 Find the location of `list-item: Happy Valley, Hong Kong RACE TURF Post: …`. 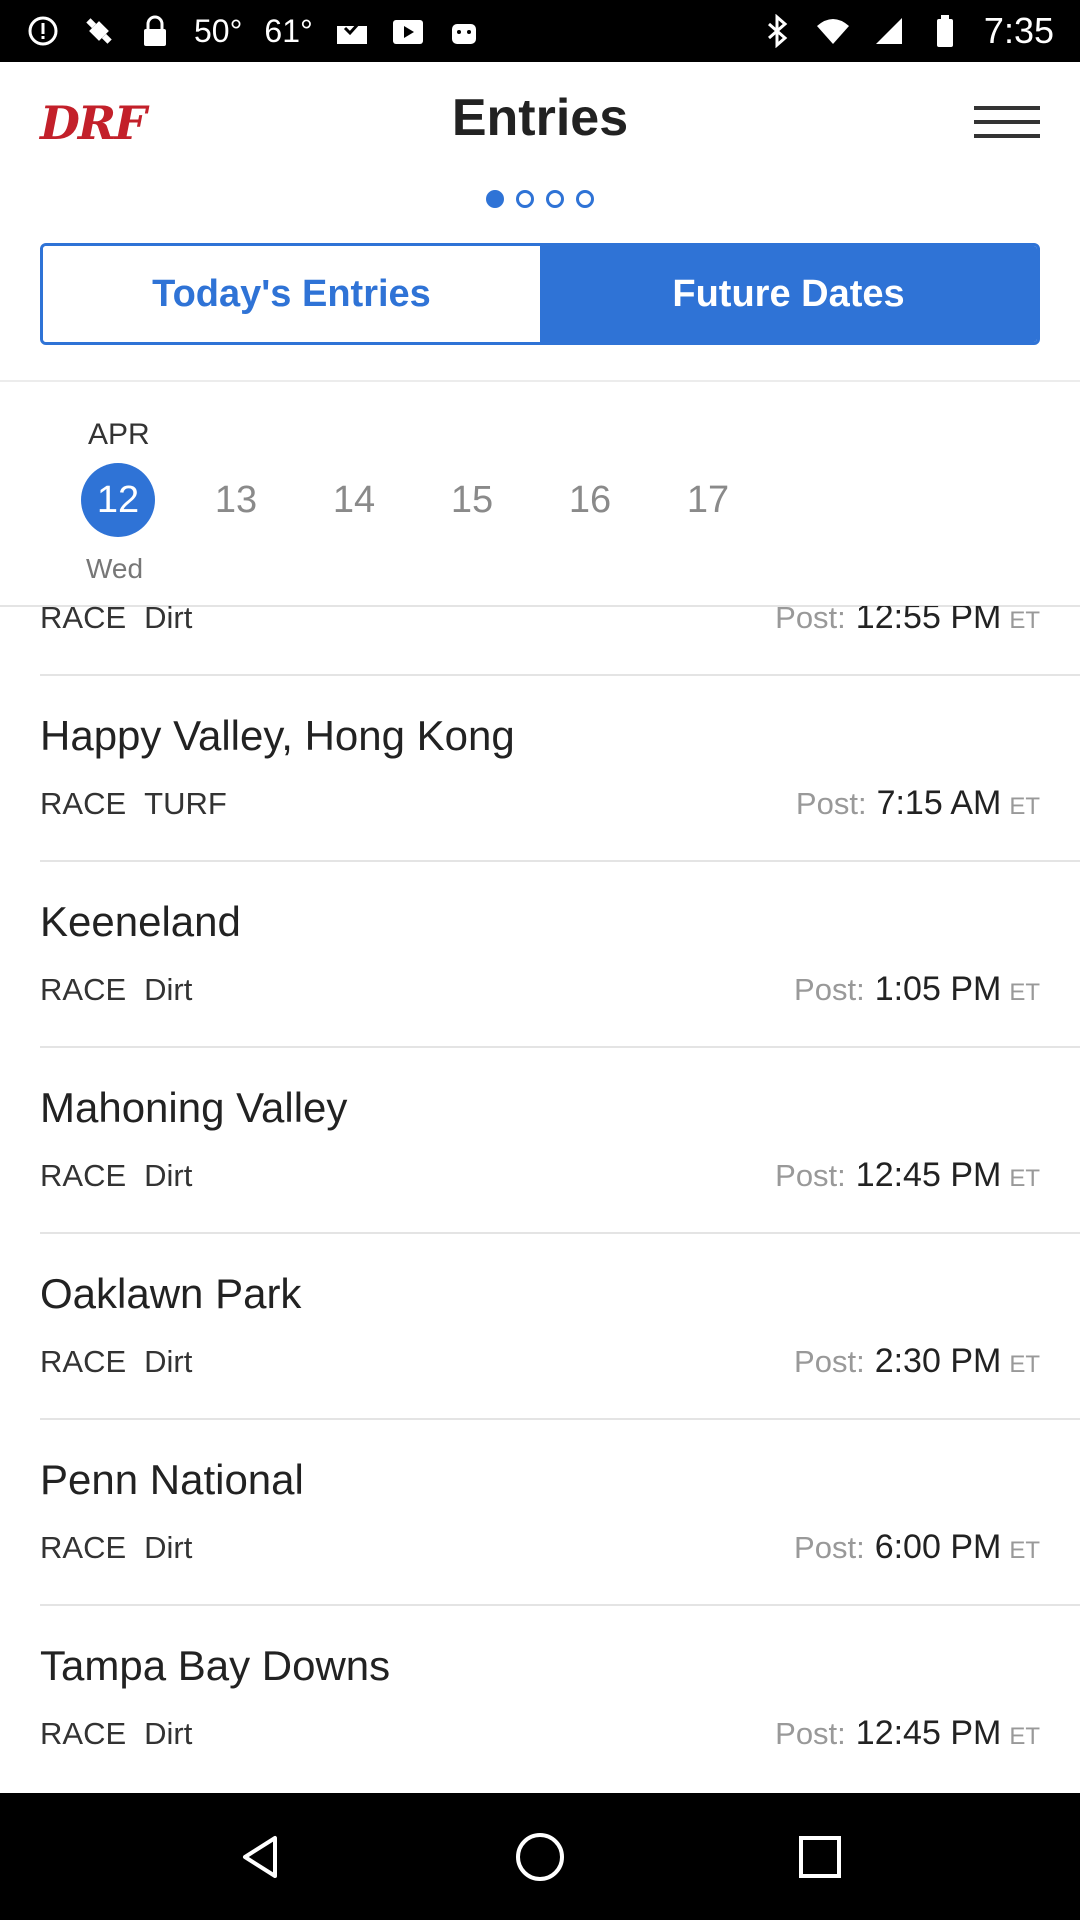

list-item: Happy Valley, Hong Kong RACE TURF Post: … is located at coordinates (540, 769).